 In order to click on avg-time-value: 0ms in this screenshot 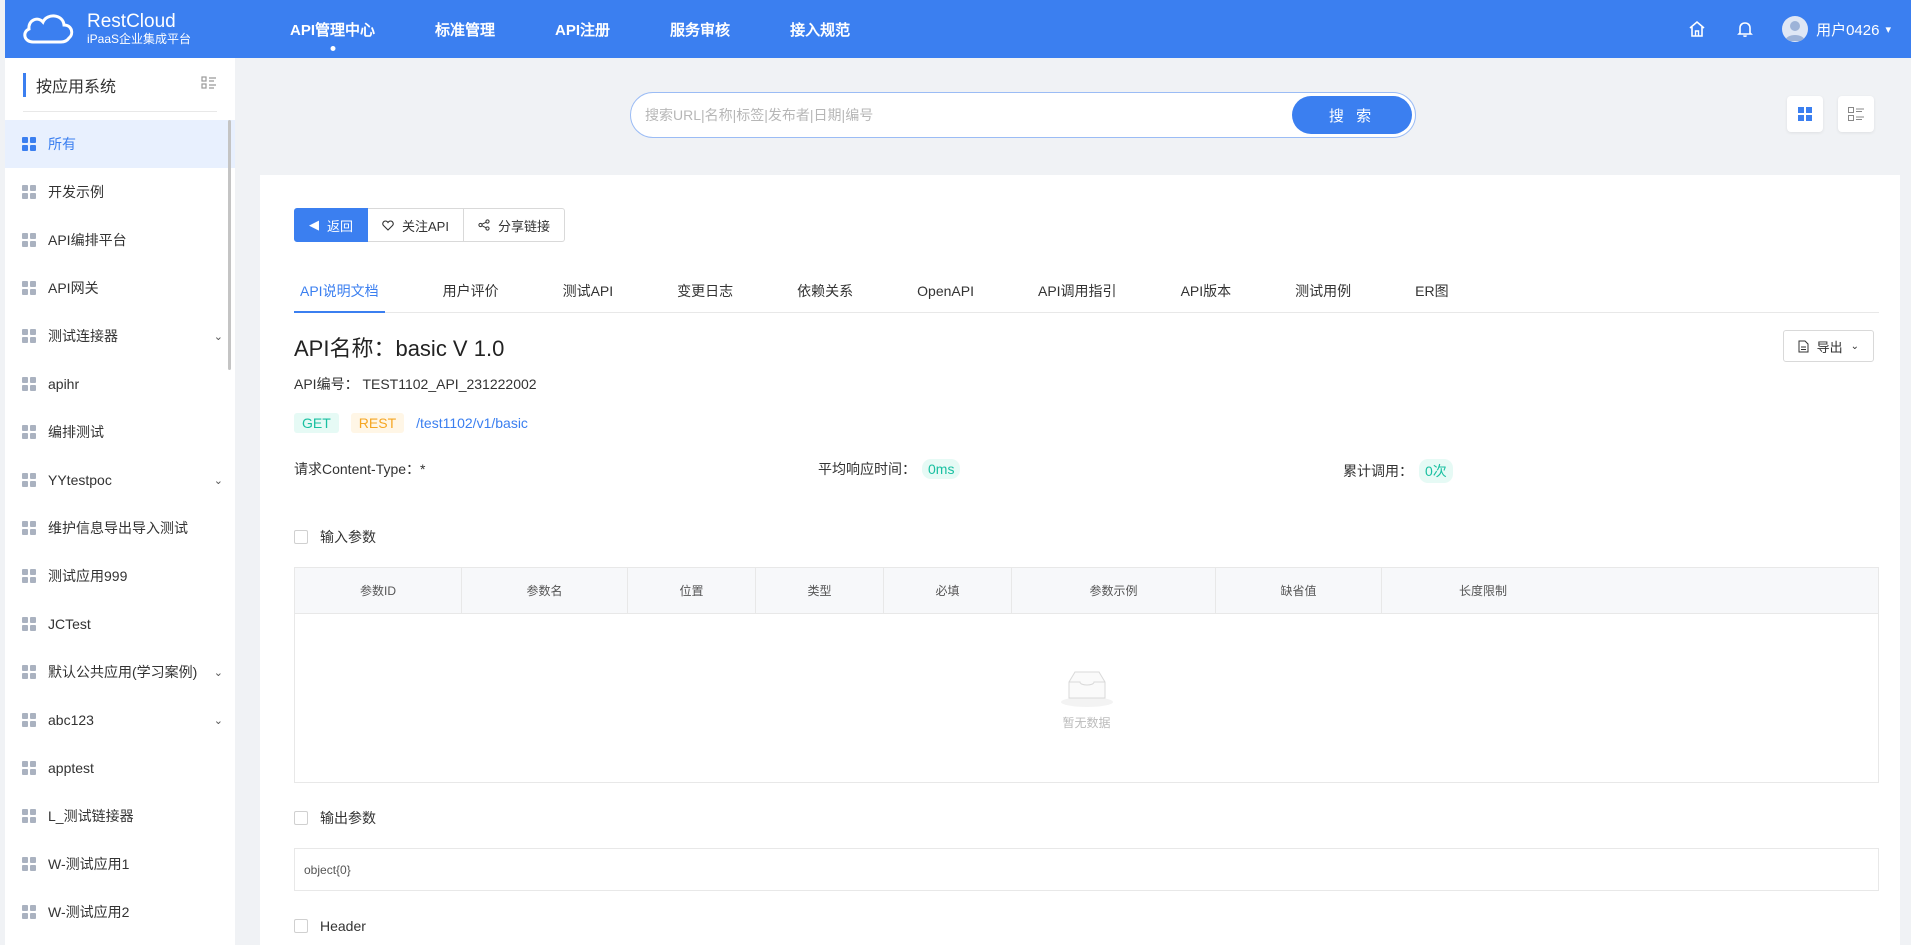, I will do `click(941, 469)`.